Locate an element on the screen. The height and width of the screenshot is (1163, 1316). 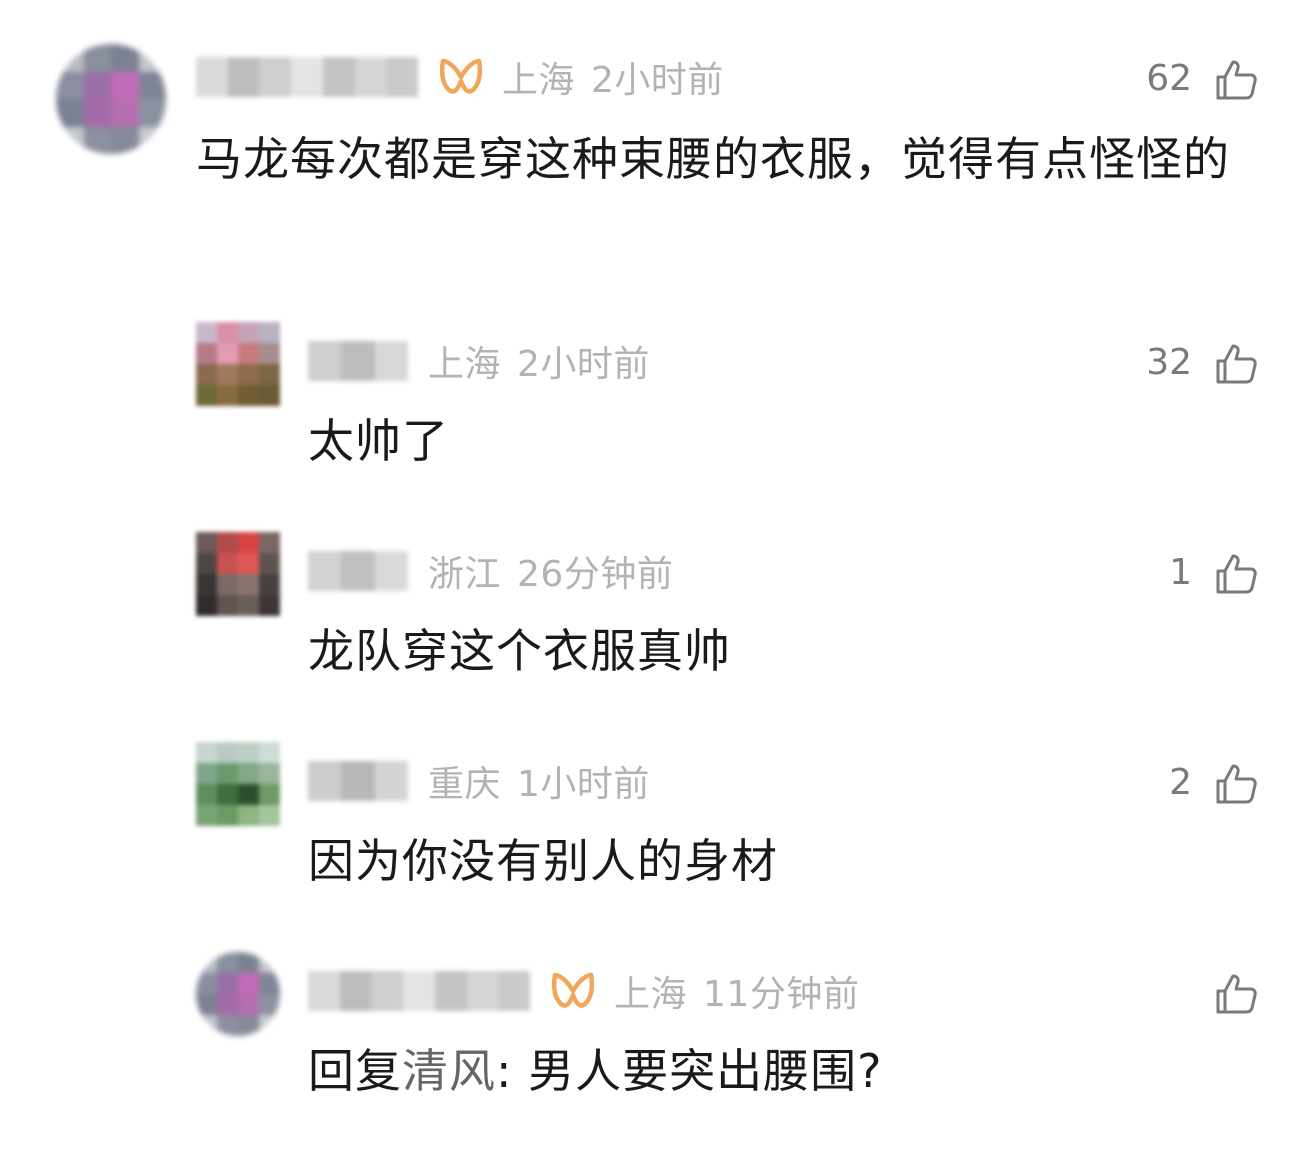
location: 浙江 is located at coordinates (465, 574).